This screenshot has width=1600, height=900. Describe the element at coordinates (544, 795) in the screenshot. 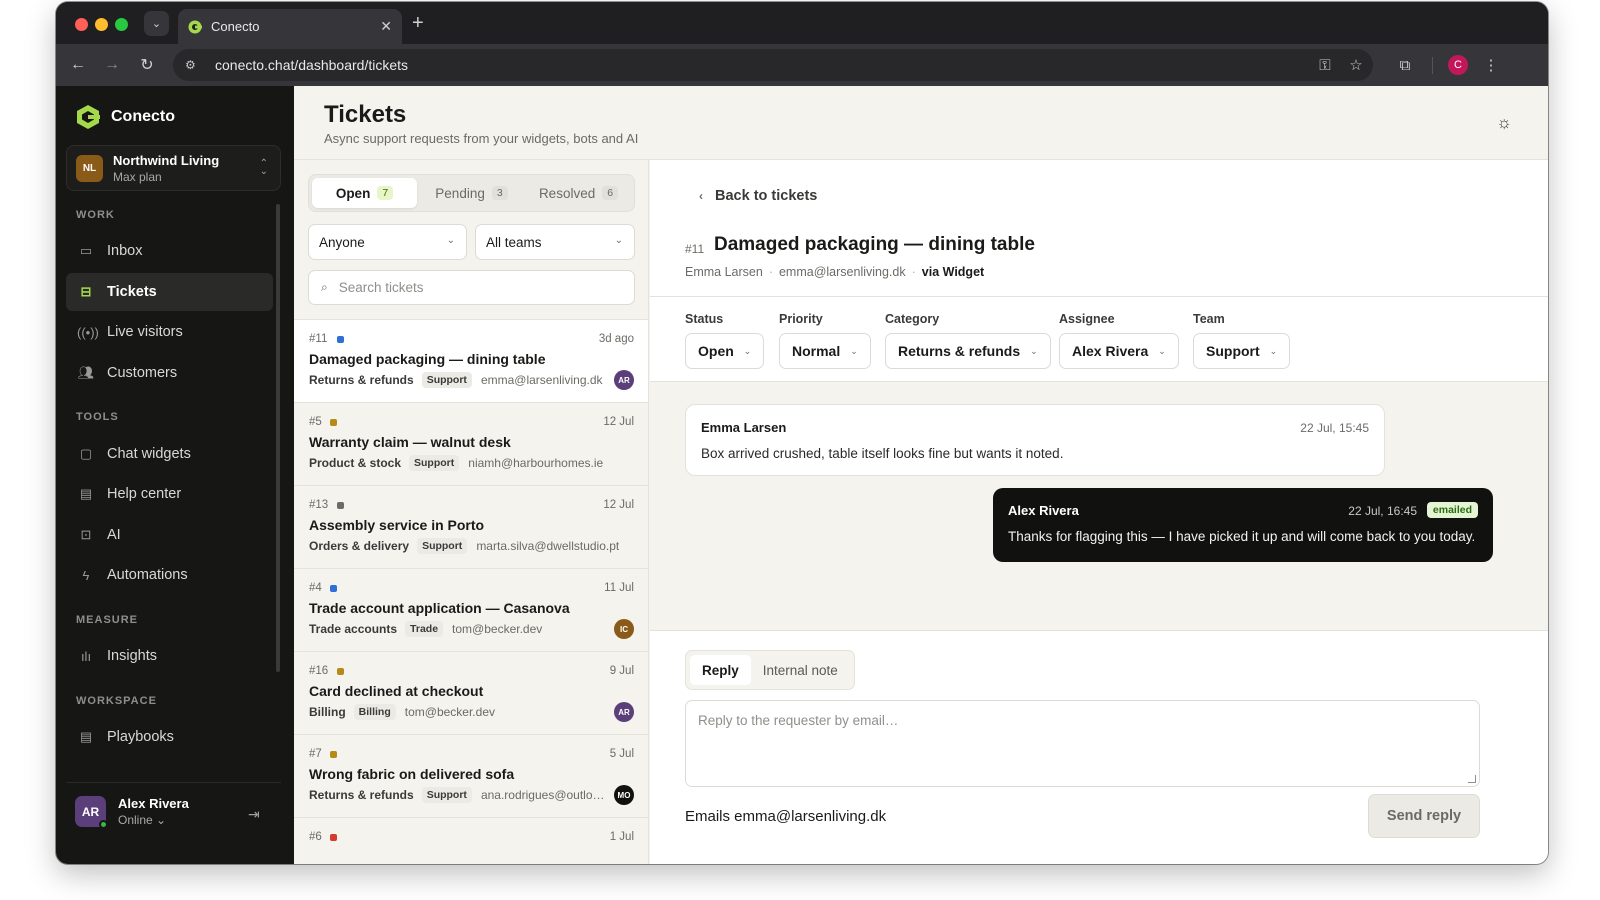

I see `ticket-email: ana.rodrigues@outlook.com` at that location.